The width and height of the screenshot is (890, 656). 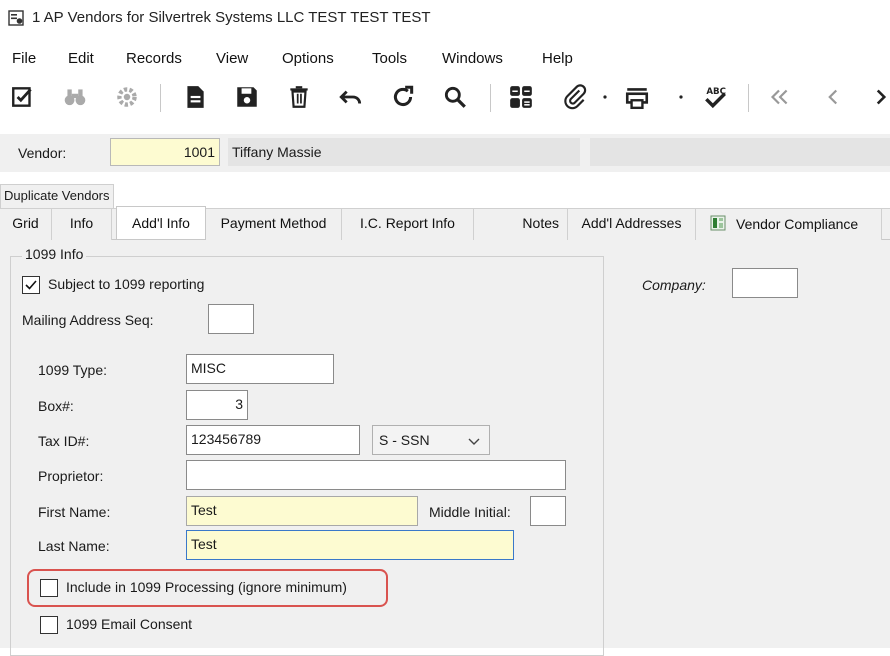 What do you see at coordinates (302, 511) in the screenshot?
I see `first-name-input: Test` at bounding box center [302, 511].